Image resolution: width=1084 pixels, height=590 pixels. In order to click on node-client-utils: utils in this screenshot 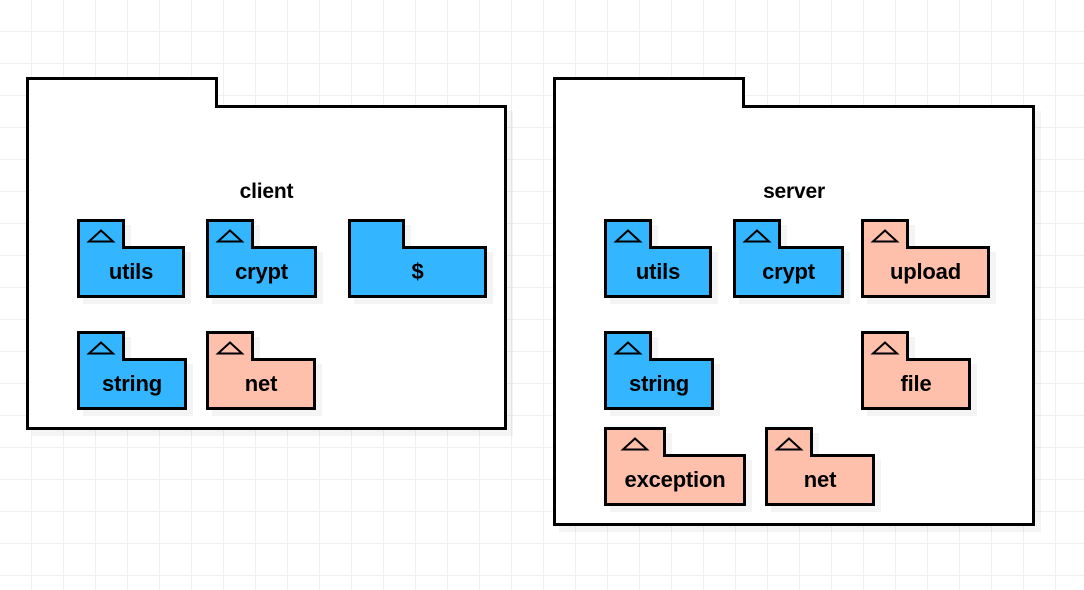, I will do `click(131, 258)`.